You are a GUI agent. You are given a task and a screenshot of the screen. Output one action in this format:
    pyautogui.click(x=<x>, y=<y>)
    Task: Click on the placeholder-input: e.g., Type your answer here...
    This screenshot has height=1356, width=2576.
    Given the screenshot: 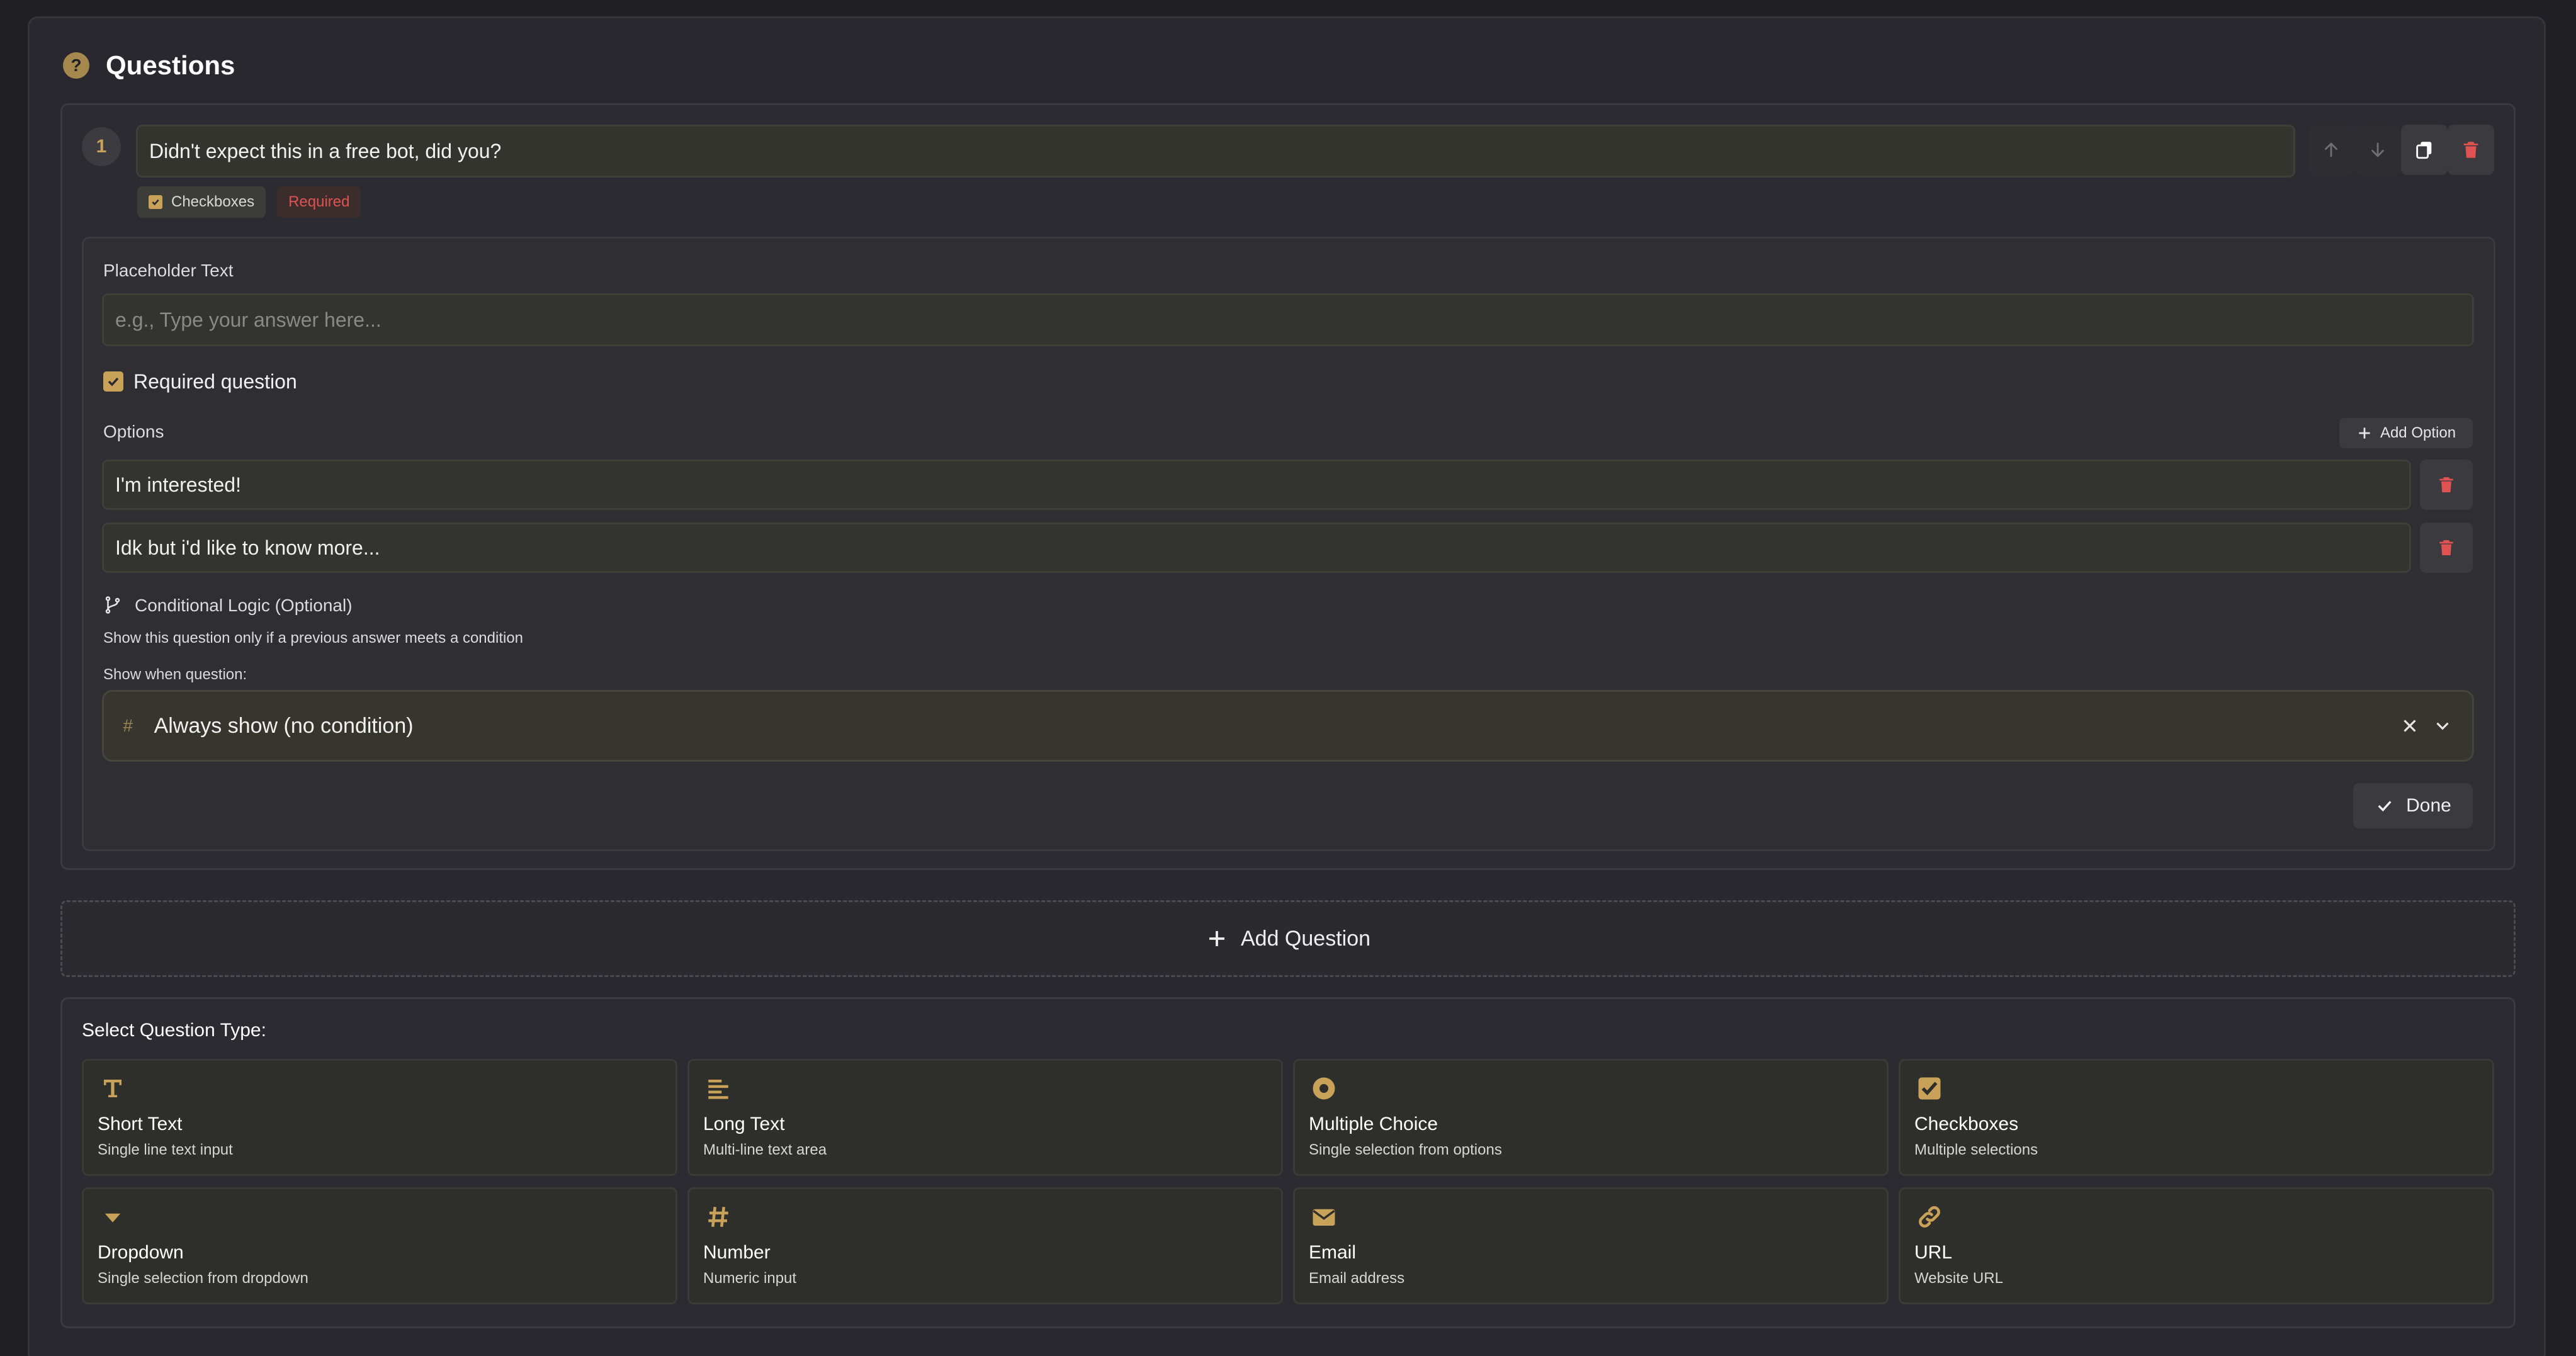 What is the action you would take?
    pyautogui.click(x=1288, y=319)
    